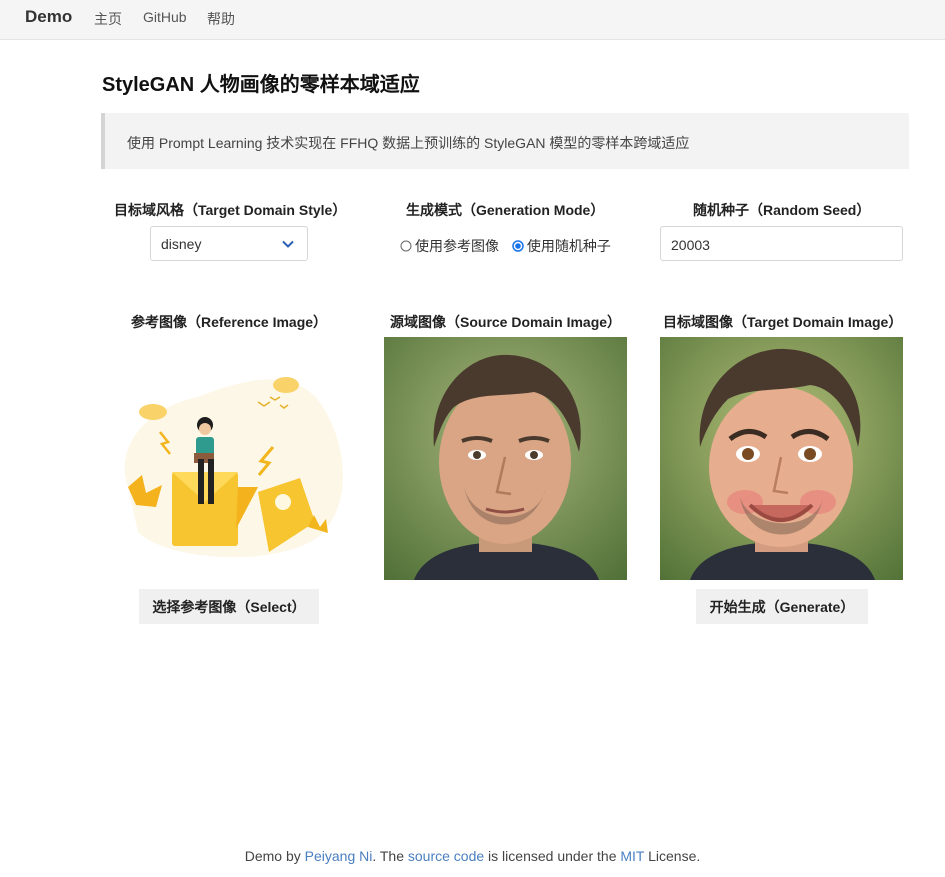  What do you see at coordinates (288, 244) in the screenshot?
I see `chevron-down-icon` at bounding box center [288, 244].